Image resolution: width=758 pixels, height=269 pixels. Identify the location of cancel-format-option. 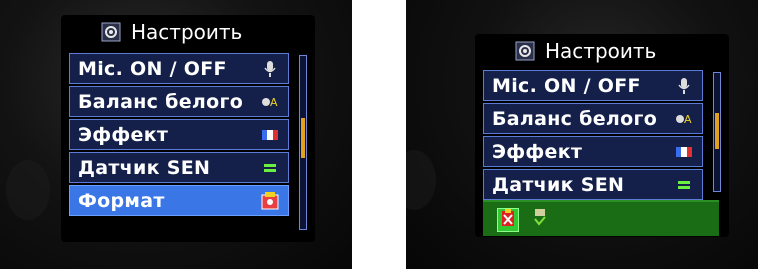
(508, 220).